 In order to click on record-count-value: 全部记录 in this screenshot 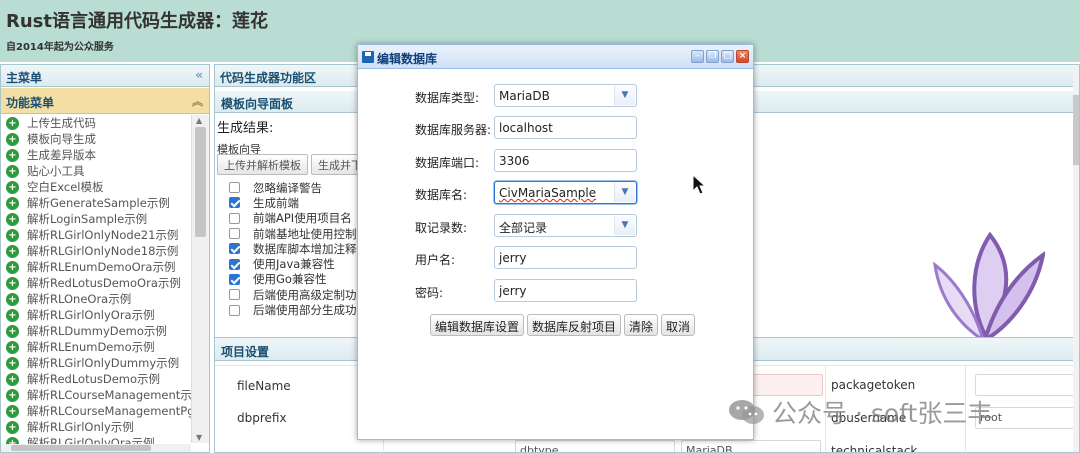, I will do `click(523, 228)`.